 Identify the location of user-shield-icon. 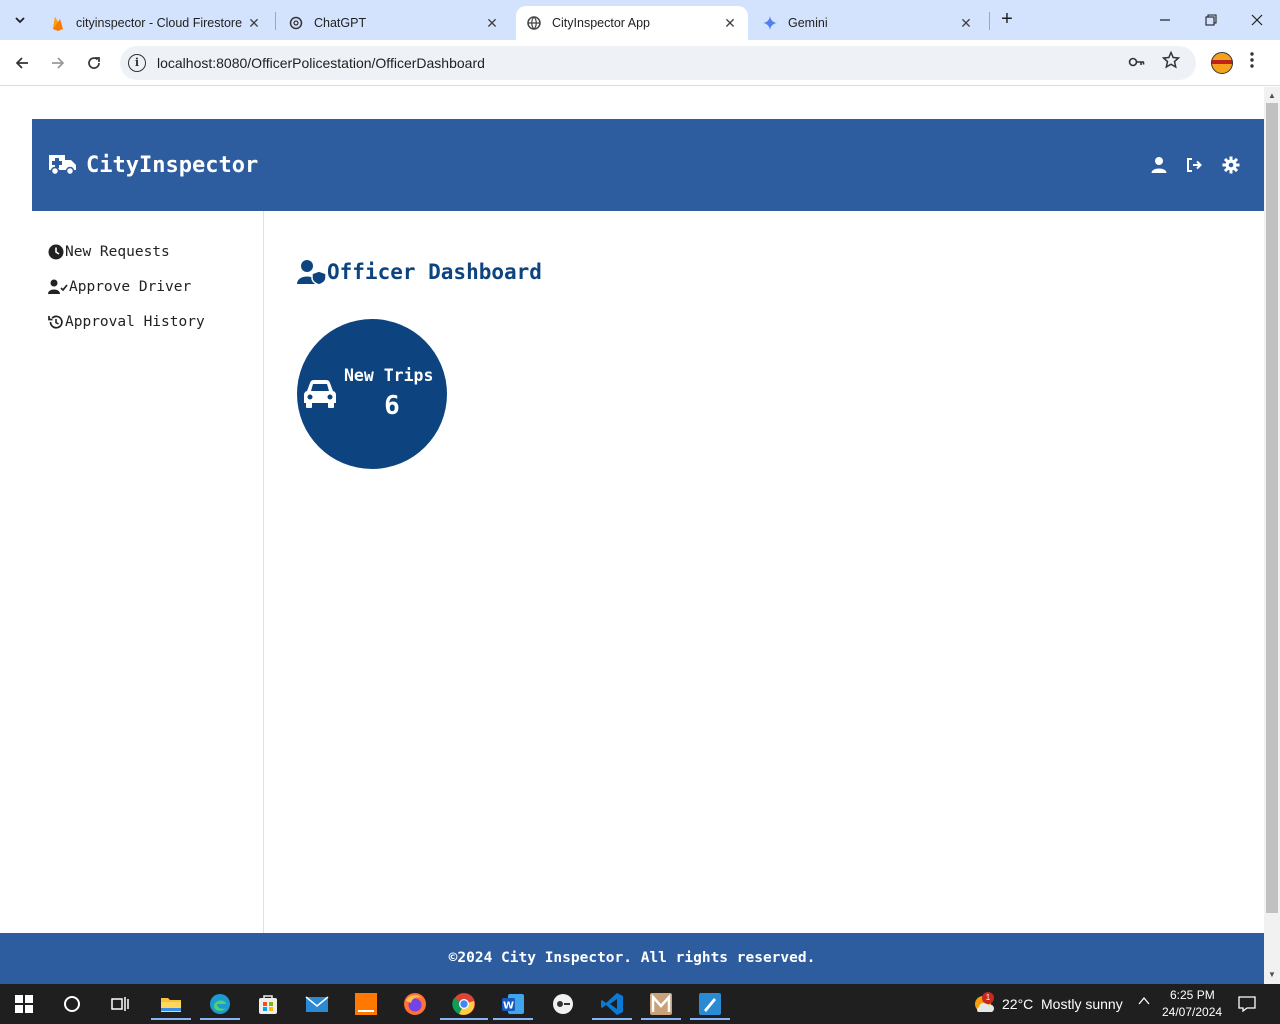
(312, 272).